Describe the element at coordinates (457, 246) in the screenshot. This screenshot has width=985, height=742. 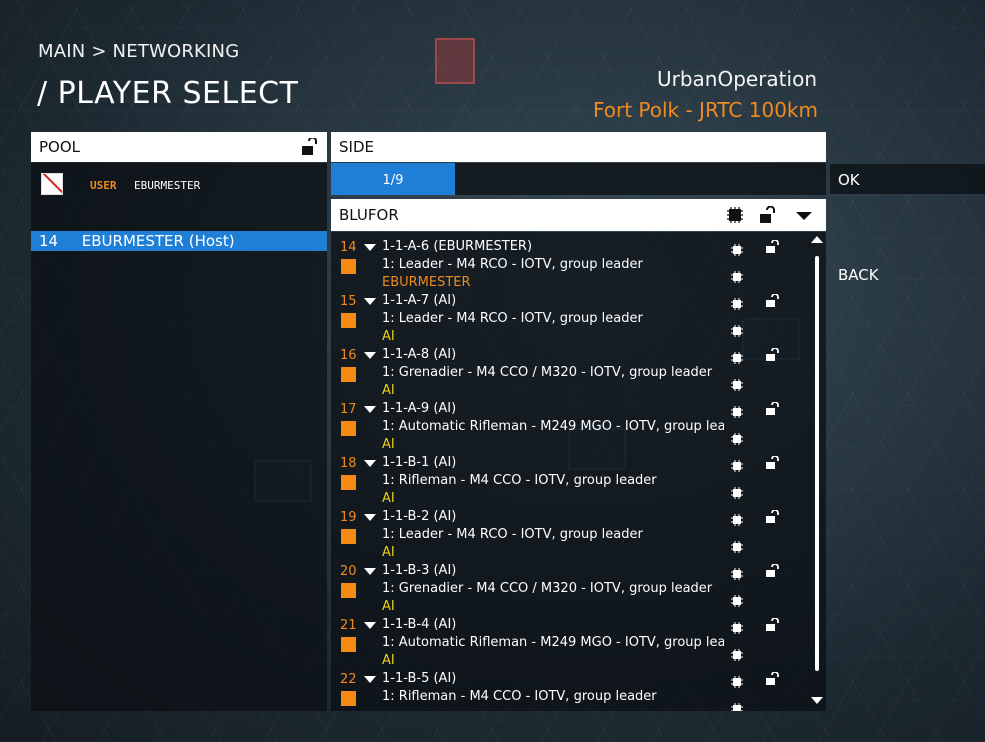
I see `slot-name: 1-1-A-6 (EBURMESTER)` at that location.